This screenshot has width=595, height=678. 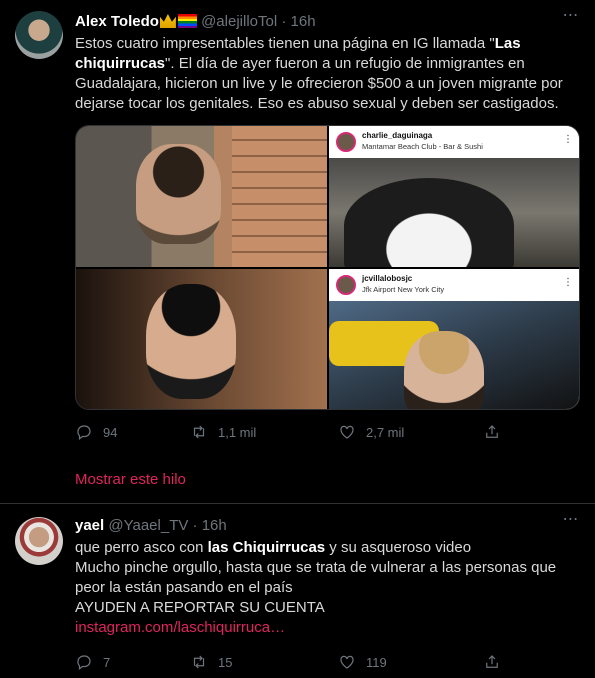 I want to click on like-button: 2,7 mil, so click(x=371, y=432).